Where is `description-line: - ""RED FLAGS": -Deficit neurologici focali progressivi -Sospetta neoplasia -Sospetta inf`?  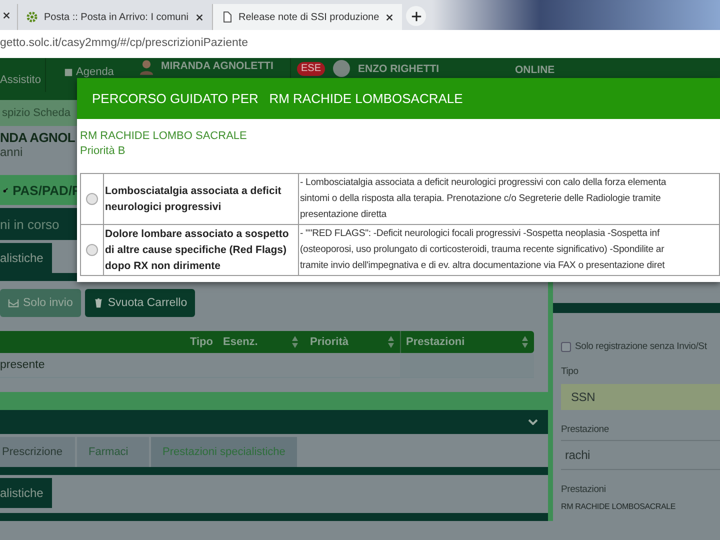 description-line: - ""RED FLAGS": -Deficit neurologici focali progressivi -Sospetta neoplasia -Sospetta inf is located at coordinates (480, 234).